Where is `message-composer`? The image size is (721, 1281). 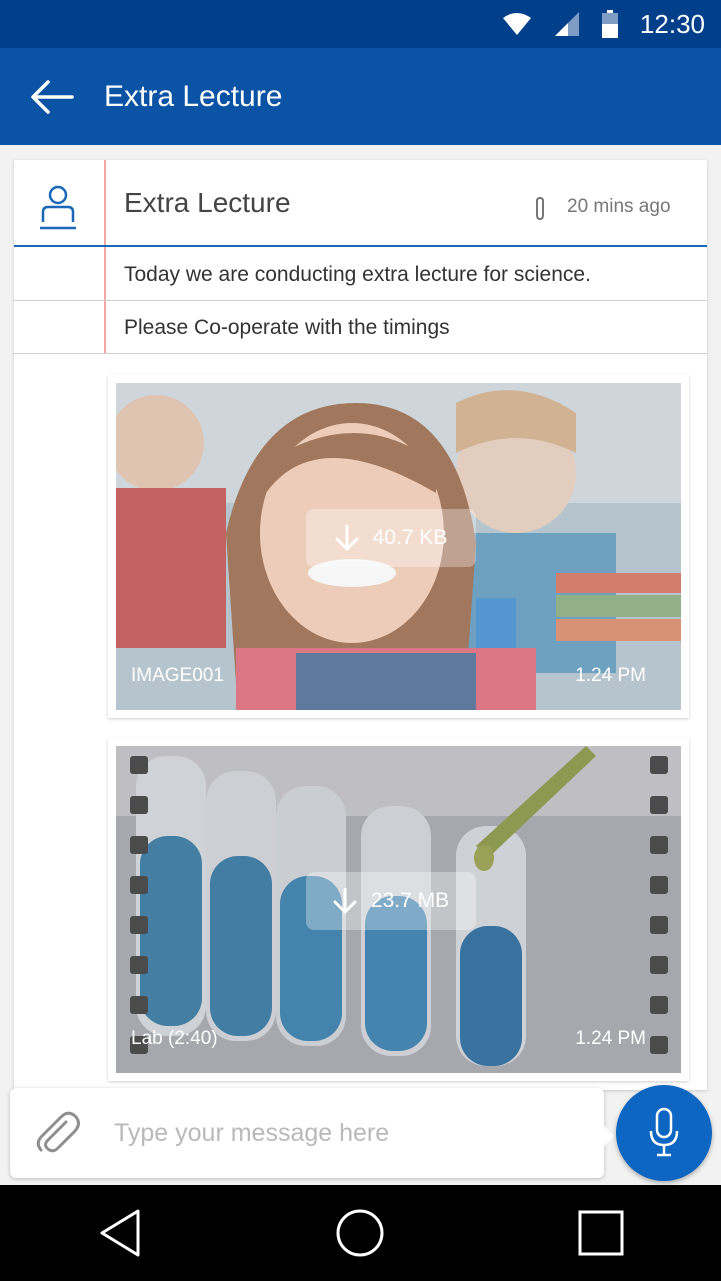 message-composer is located at coordinates (312, 1133).